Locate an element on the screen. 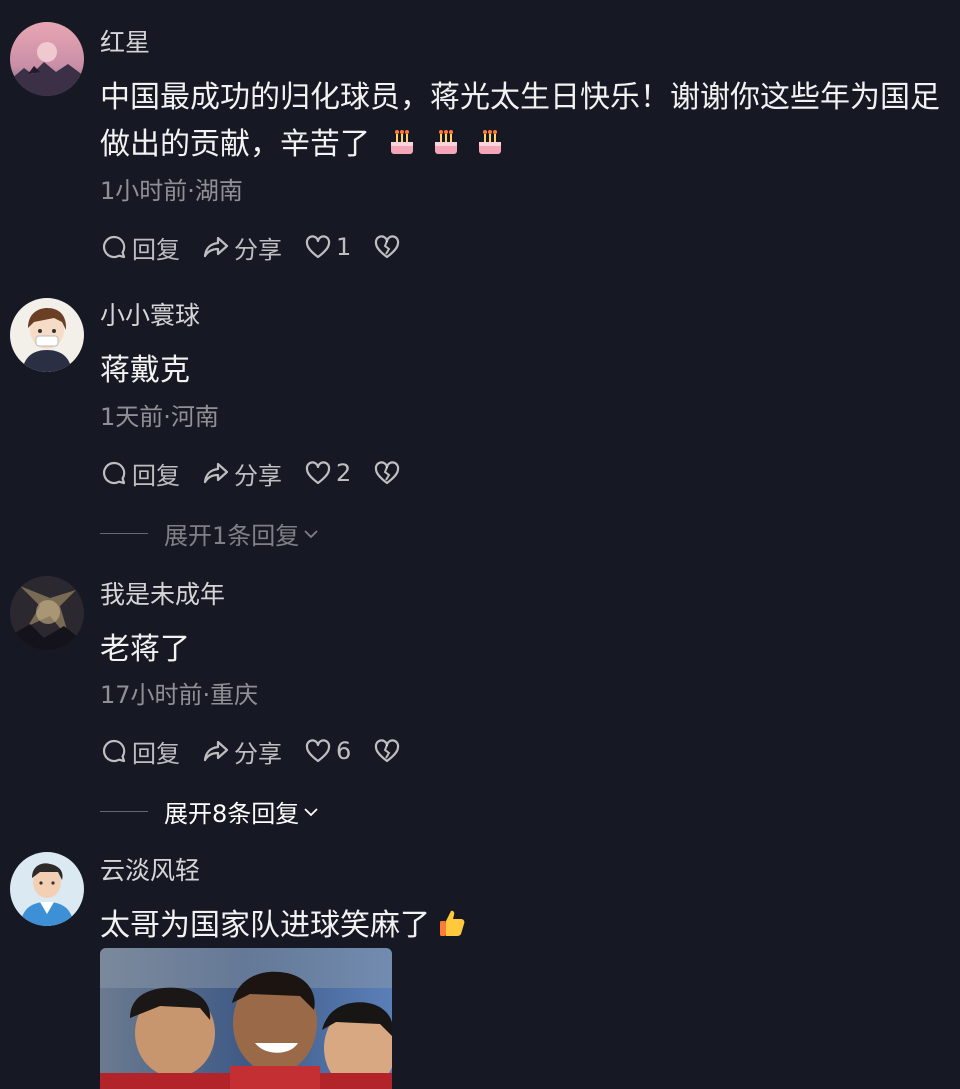 The width and height of the screenshot is (960, 1089). username: 云淡风轻 is located at coordinates (150, 871).